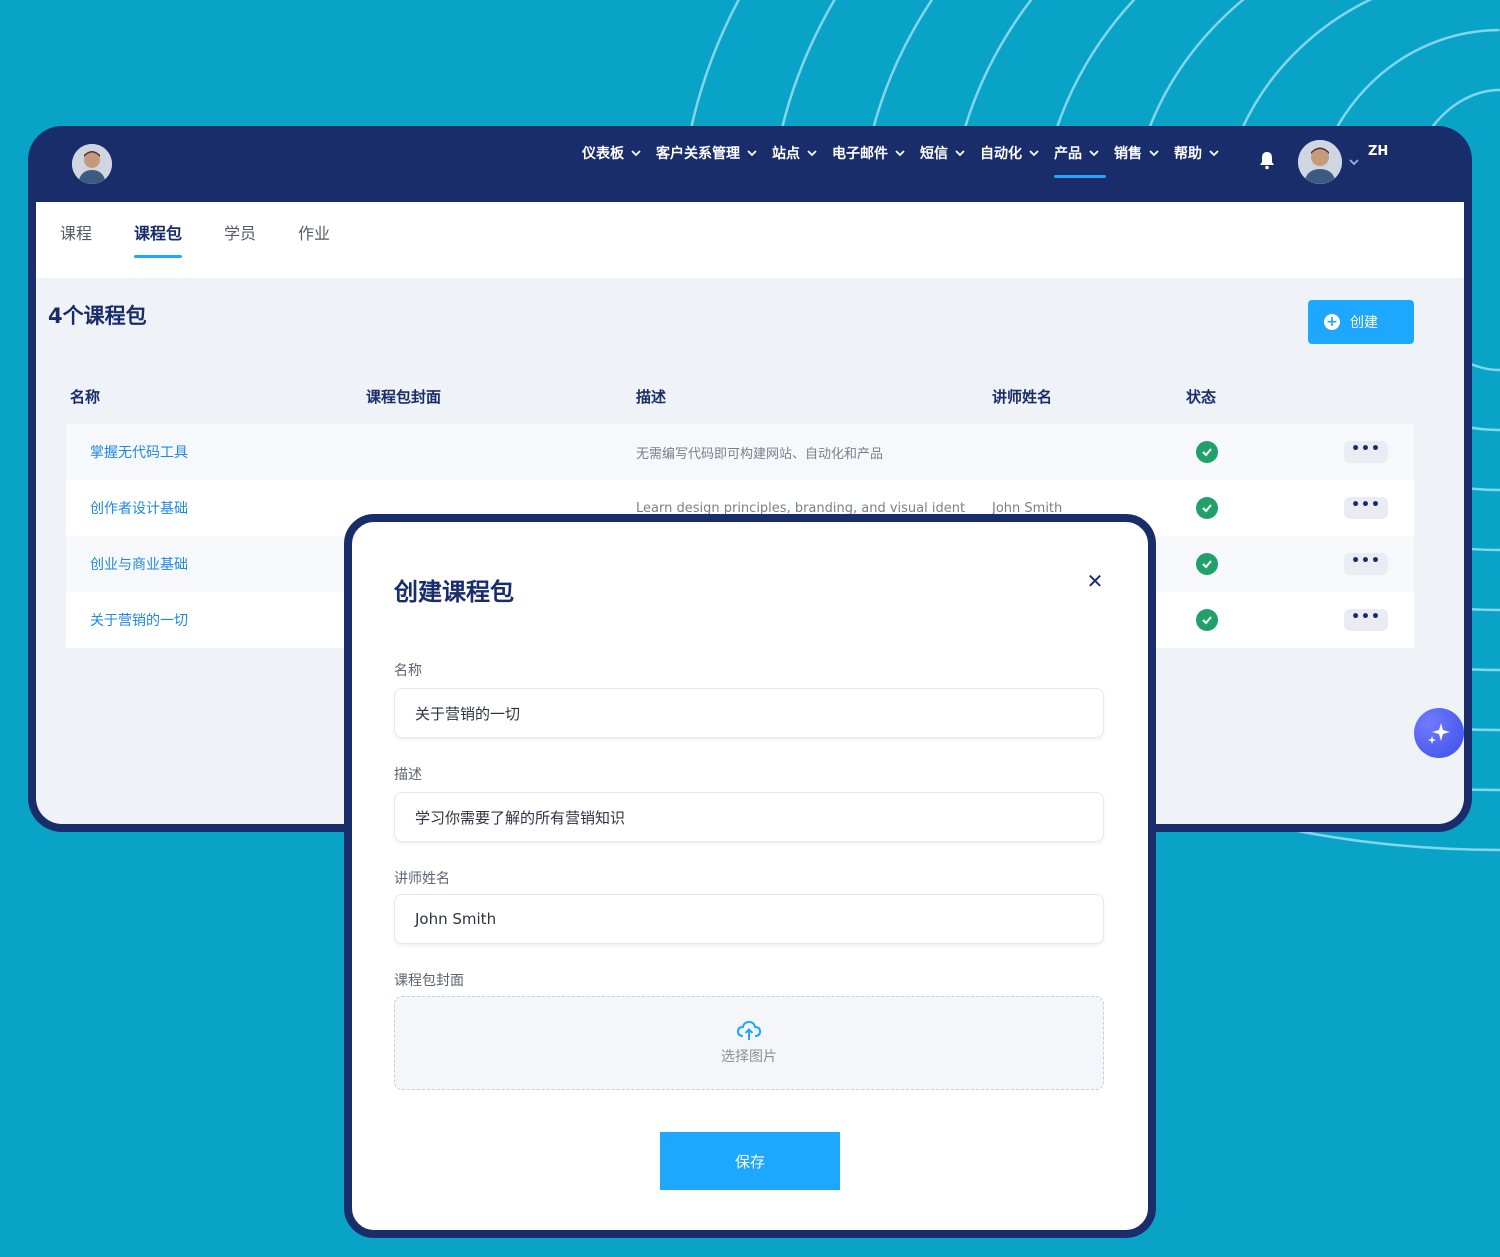  I want to click on top-navbar: 仪表板 客户关系管理 站点 电子邮件 短信 自动化 产品 销售 帮助 ZH, so click(750, 164).